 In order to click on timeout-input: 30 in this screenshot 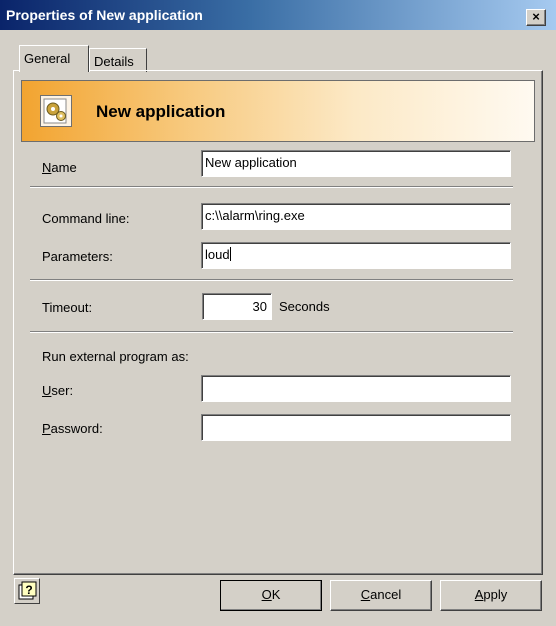, I will do `click(237, 306)`.